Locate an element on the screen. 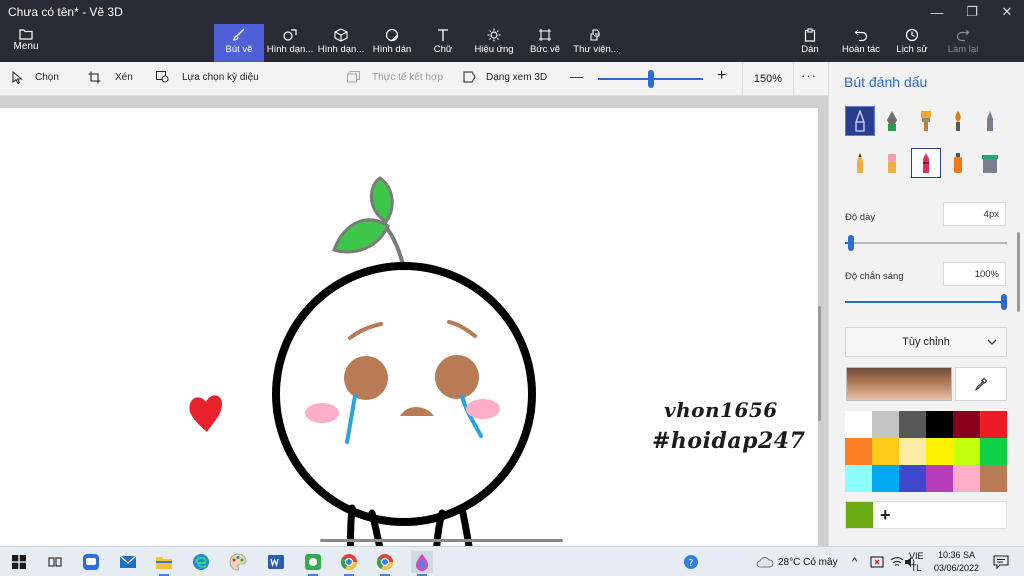 This screenshot has width=1024, height=576. system-clock: 10:36 SA 03/06/2022 is located at coordinates (956, 562).